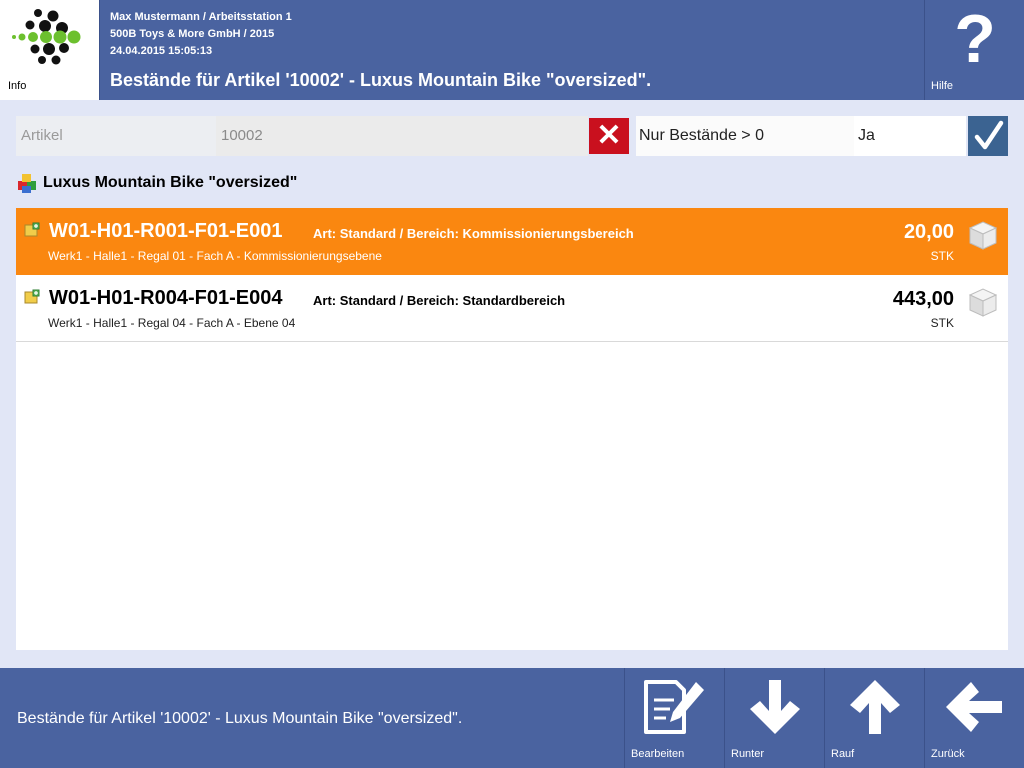 This screenshot has width=1024, height=768. I want to click on edit-document-icon, so click(674, 707).